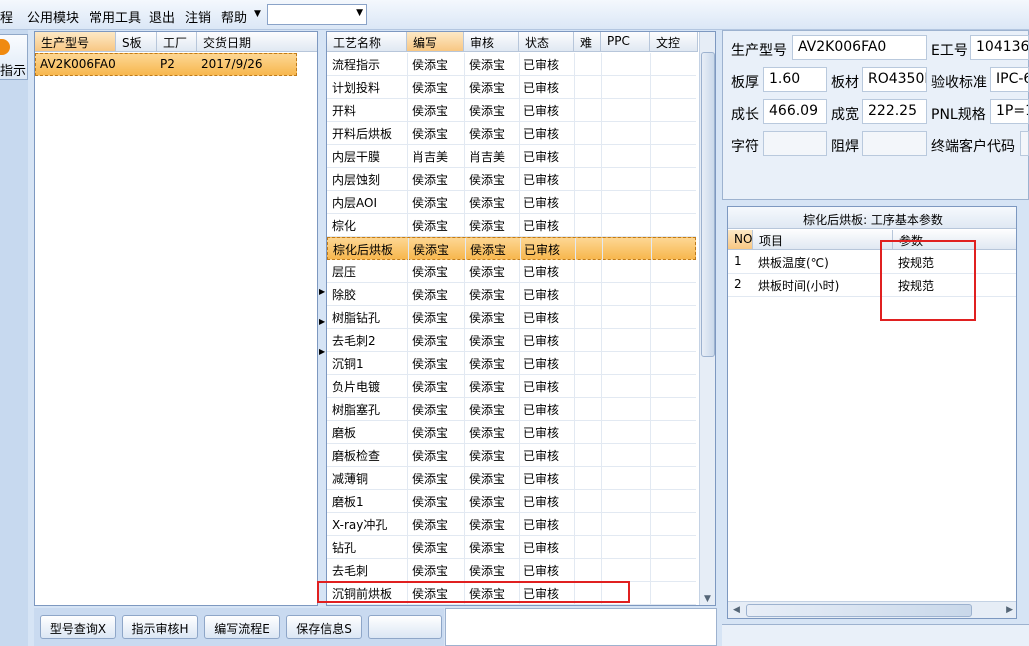  Describe the element at coordinates (1009, 111) in the screenshot. I see `pnl-field: 1P=1` at that location.